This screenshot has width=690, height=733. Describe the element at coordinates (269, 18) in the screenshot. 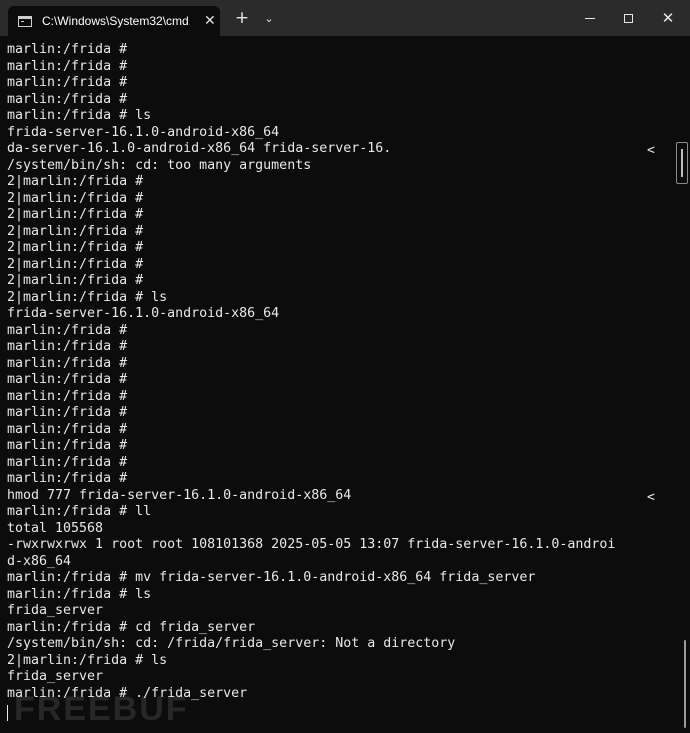

I see `tab-dropdown-button: ⌄` at that location.